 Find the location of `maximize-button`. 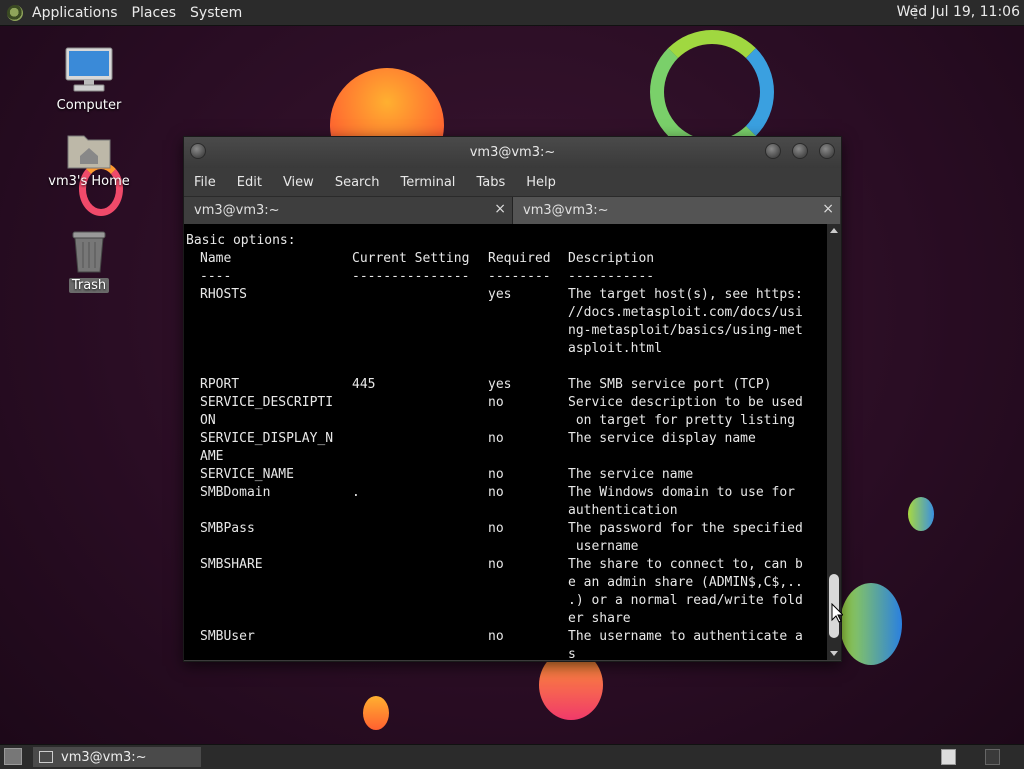

maximize-button is located at coordinates (800, 151).